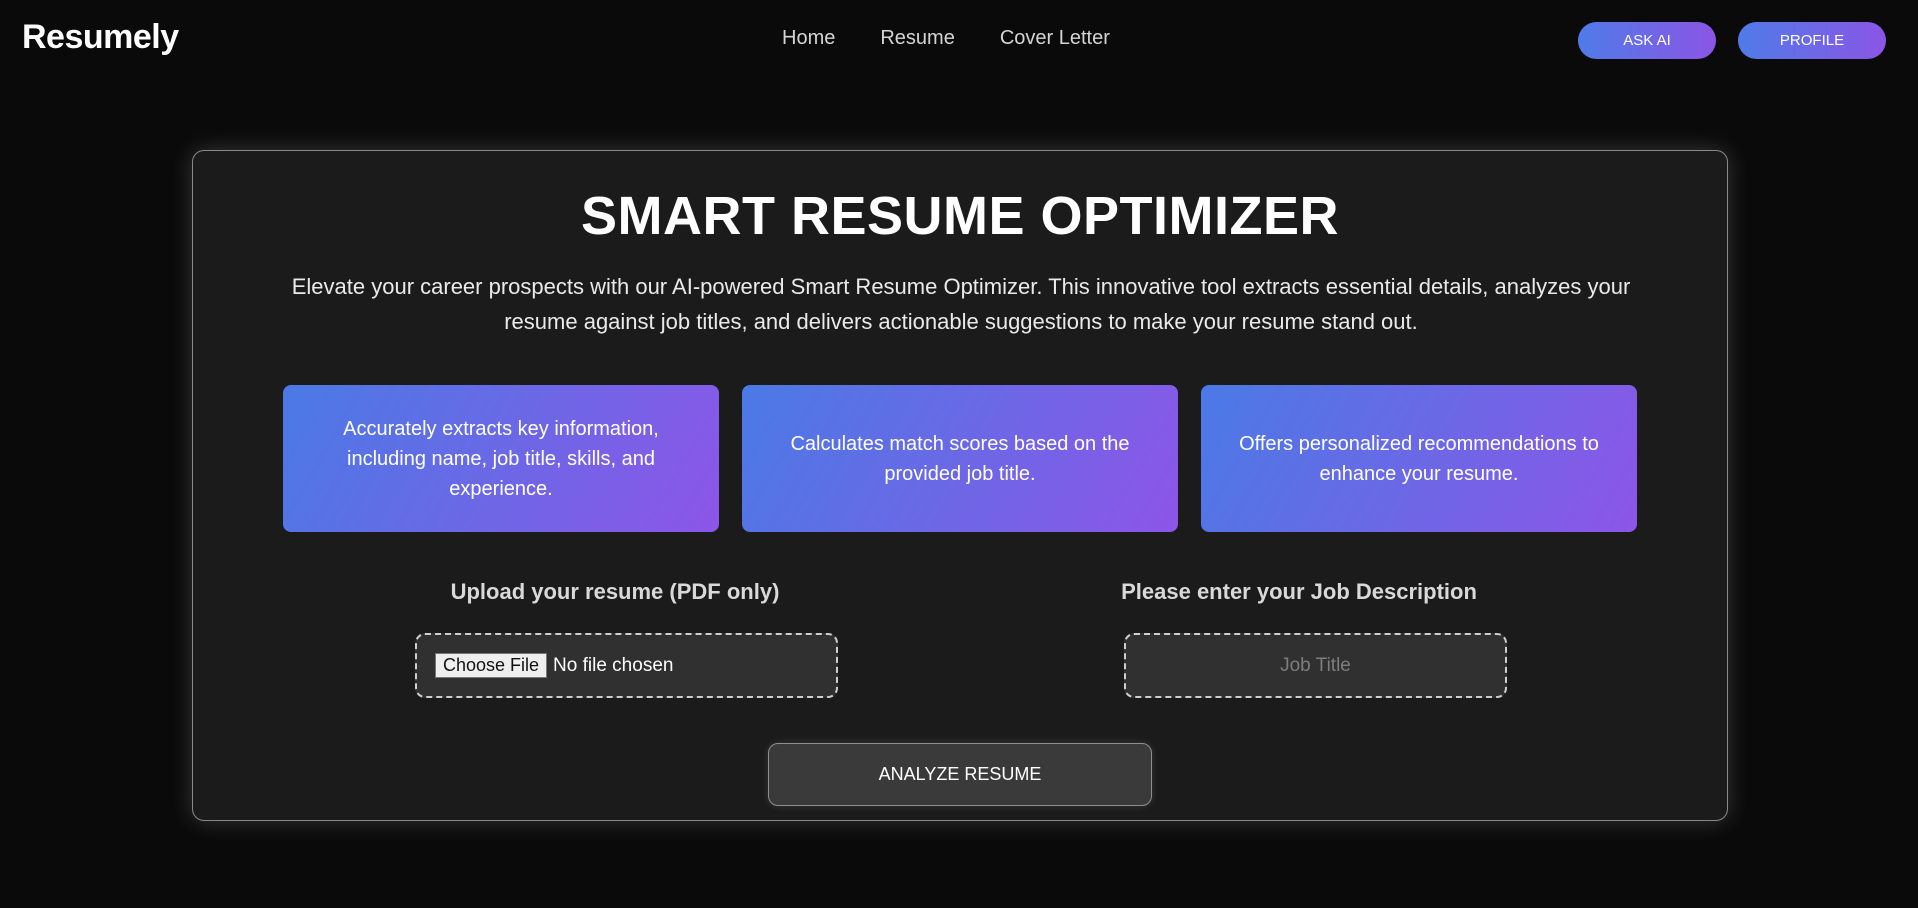 Image resolution: width=1918 pixels, height=908 pixels. Describe the element at coordinates (1315, 665) in the screenshot. I see `job-title-input` at that location.